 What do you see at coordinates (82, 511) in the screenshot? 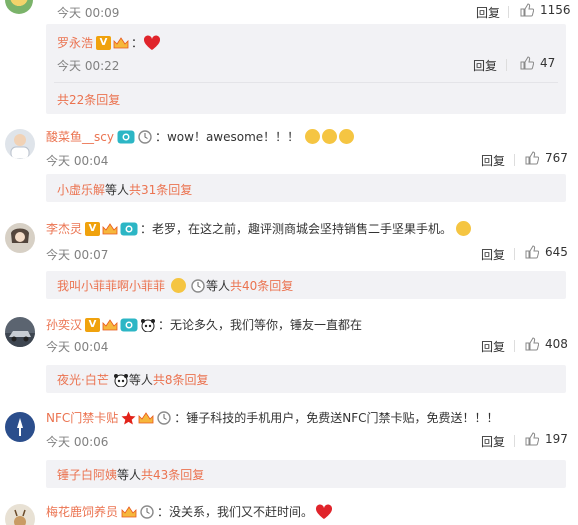
I see `comment-username: 梅花鹿饲养员` at bounding box center [82, 511].